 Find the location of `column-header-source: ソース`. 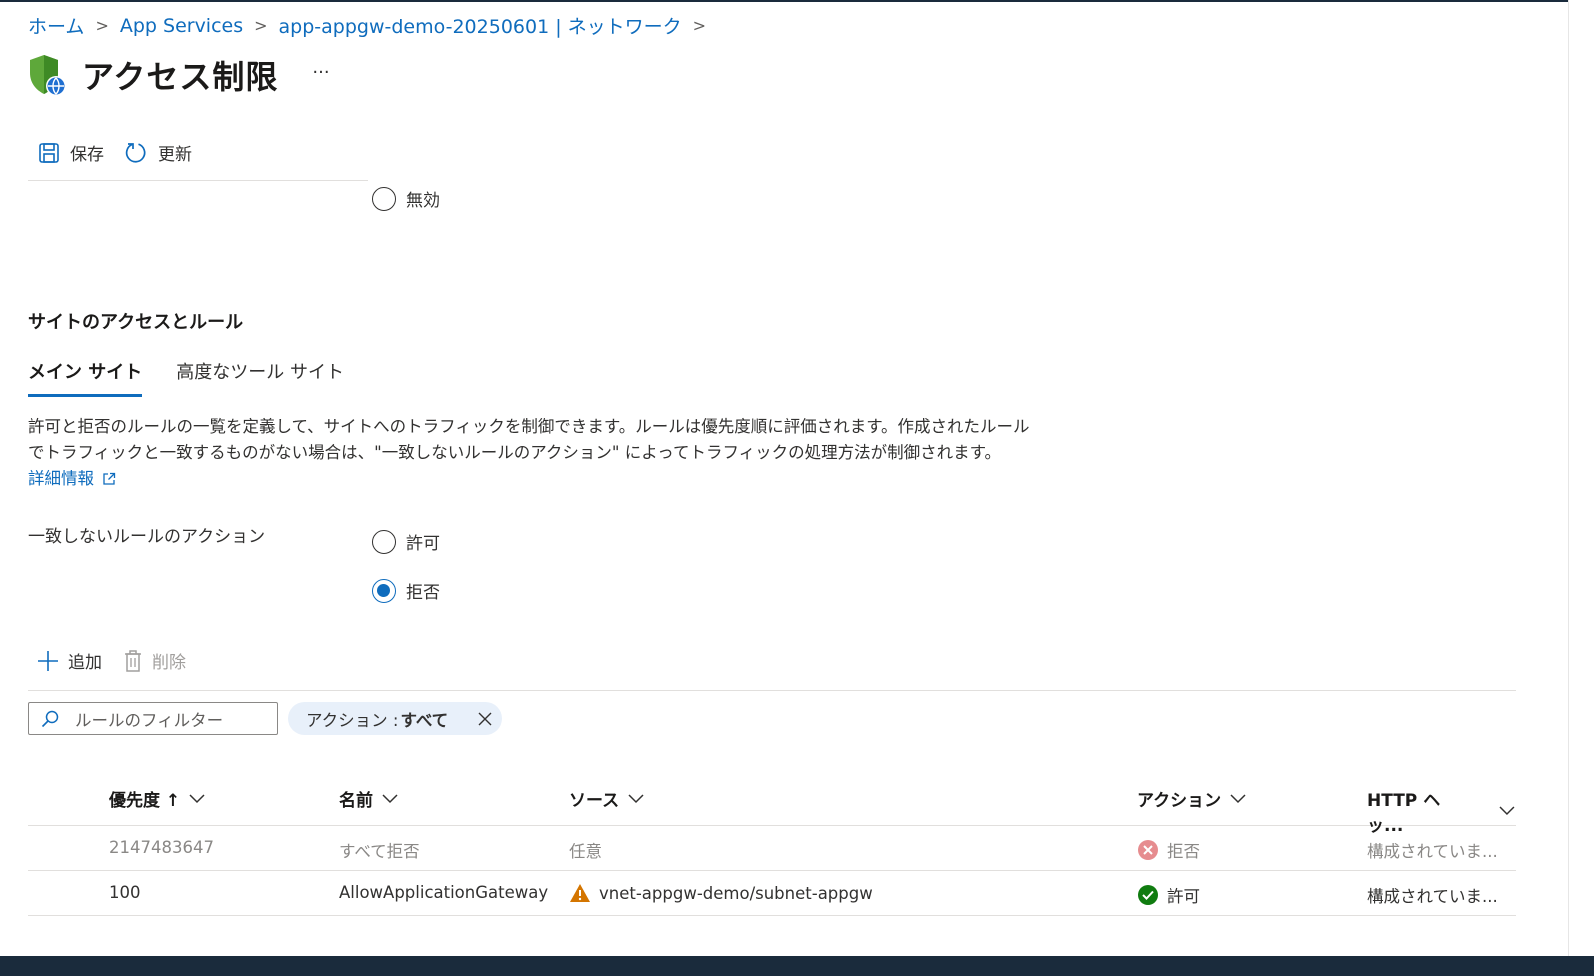

column-header-source: ソース is located at coordinates (607, 798).